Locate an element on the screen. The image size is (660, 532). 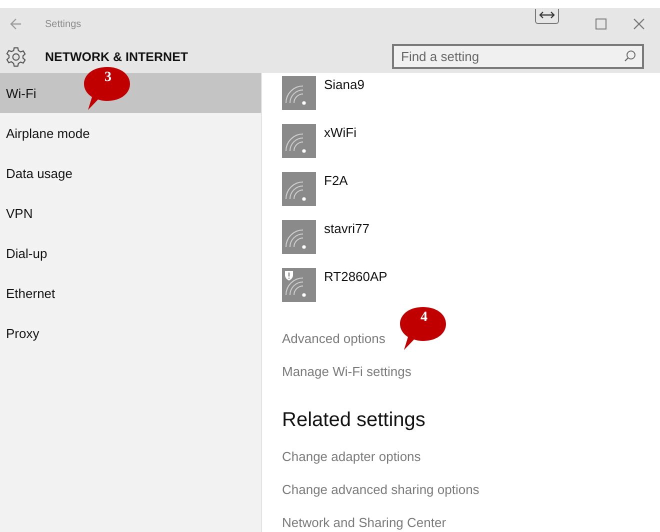
network-name: xWiFi is located at coordinates (340, 132).